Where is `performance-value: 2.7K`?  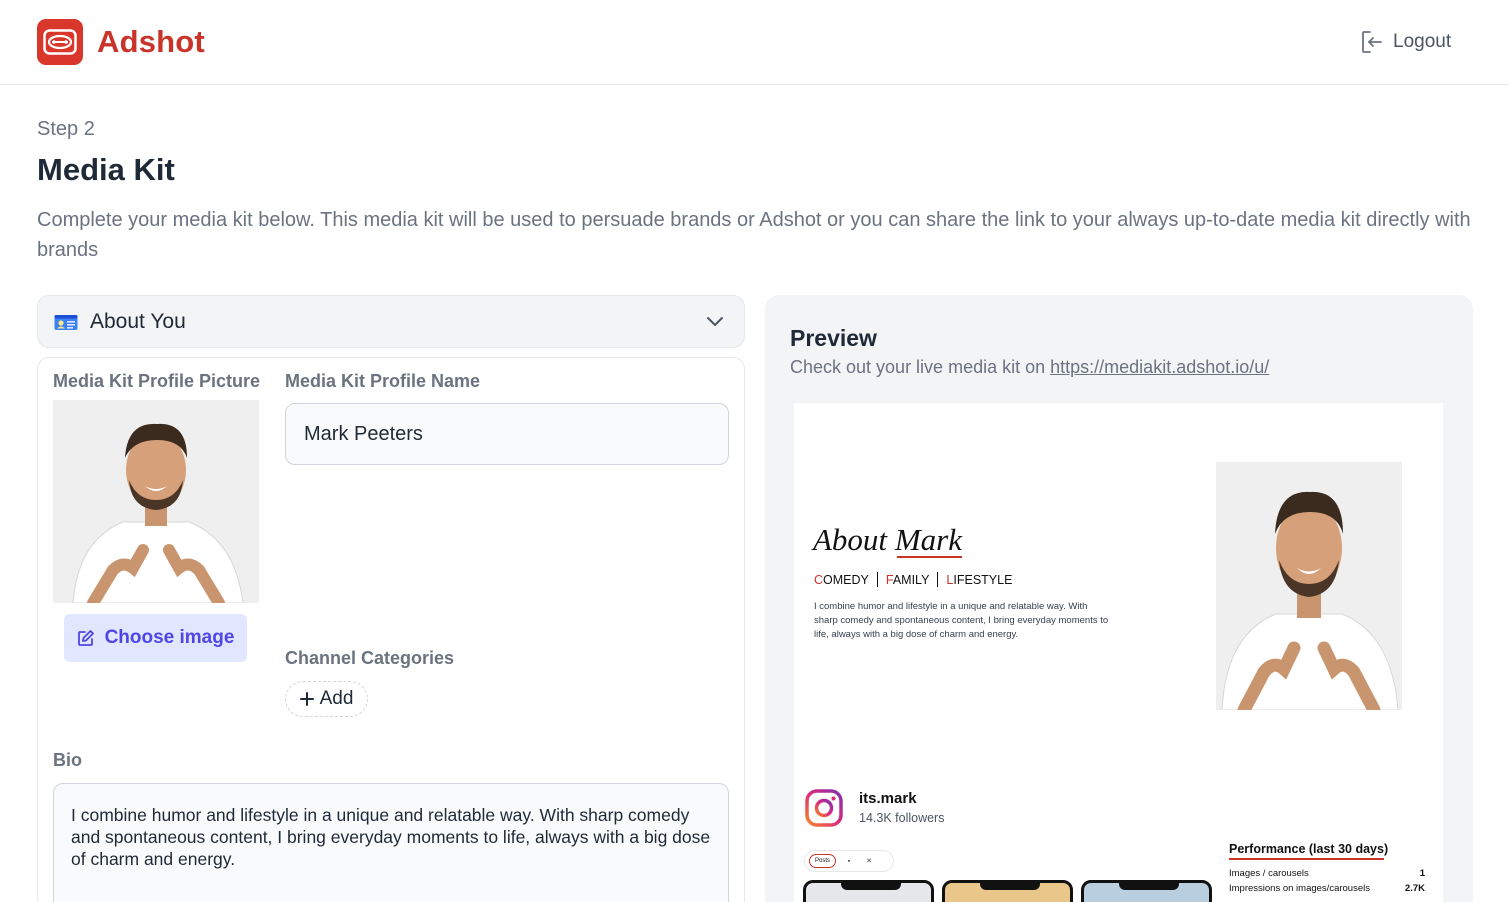
performance-value: 2.7K is located at coordinates (1414, 888).